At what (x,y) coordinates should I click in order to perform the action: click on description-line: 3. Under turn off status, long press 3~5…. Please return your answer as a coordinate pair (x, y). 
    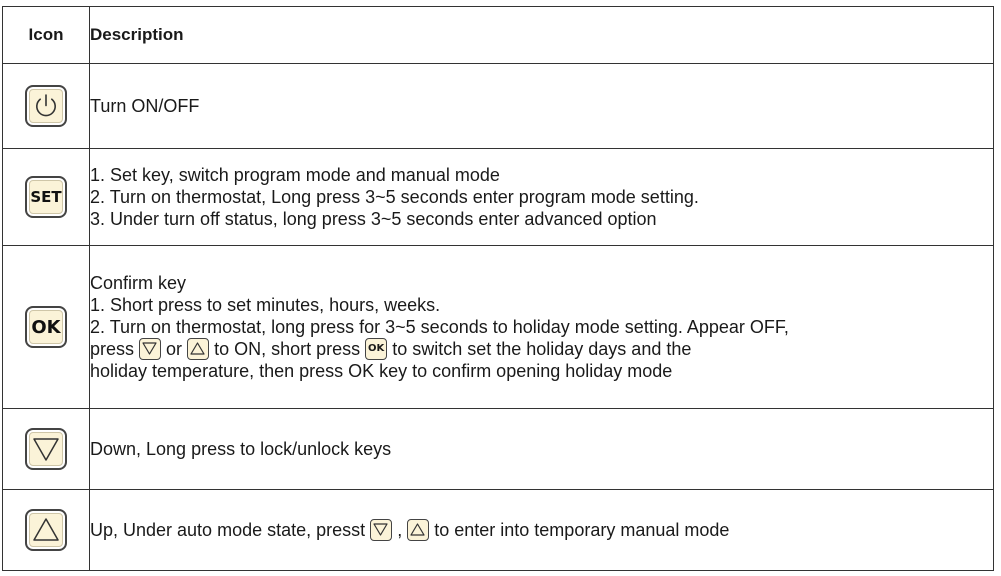
    Looking at the image, I should click on (373, 219).